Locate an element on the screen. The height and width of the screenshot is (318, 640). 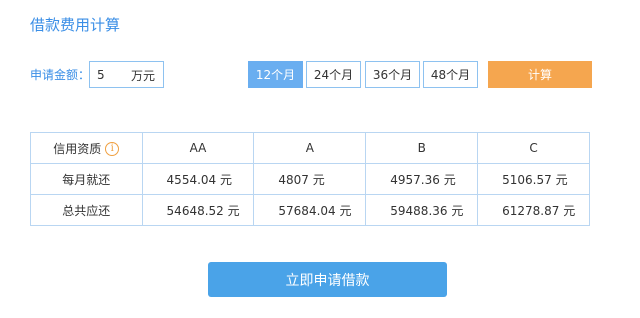
row-label: 总共应还 is located at coordinates (86, 210).